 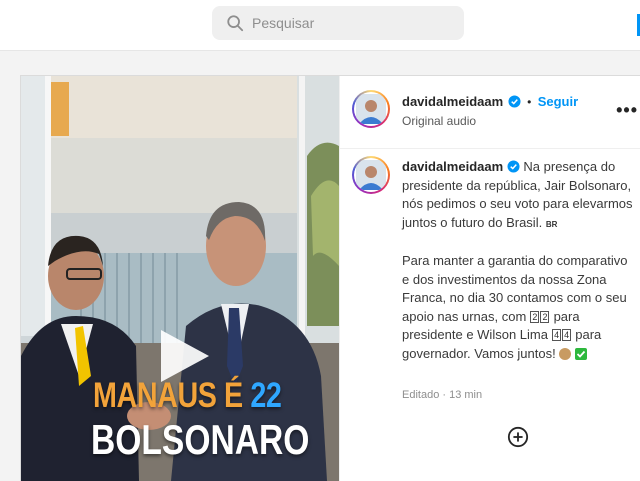 What do you see at coordinates (352, 23) in the screenshot?
I see `search-input` at bounding box center [352, 23].